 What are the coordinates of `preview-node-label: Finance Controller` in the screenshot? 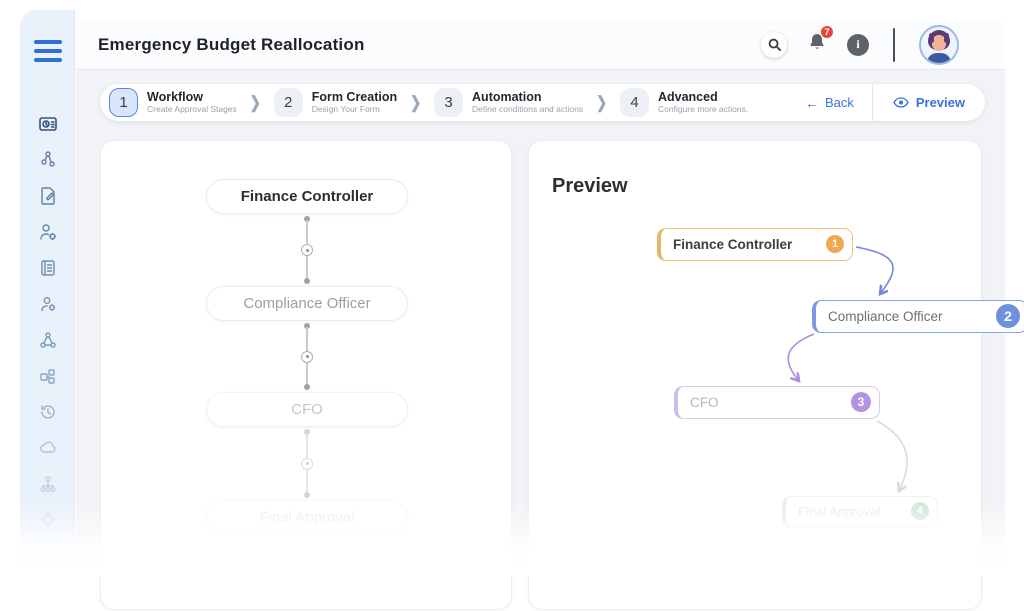 It's located at (726, 244).